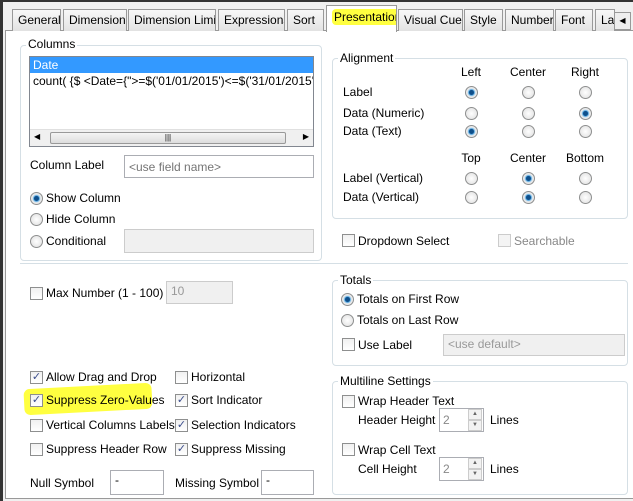 The width and height of the screenshot is (633, 501). Describe the element at coordinates (348, 344) in the screenshot. I see `use-label-checkbox` at that location.